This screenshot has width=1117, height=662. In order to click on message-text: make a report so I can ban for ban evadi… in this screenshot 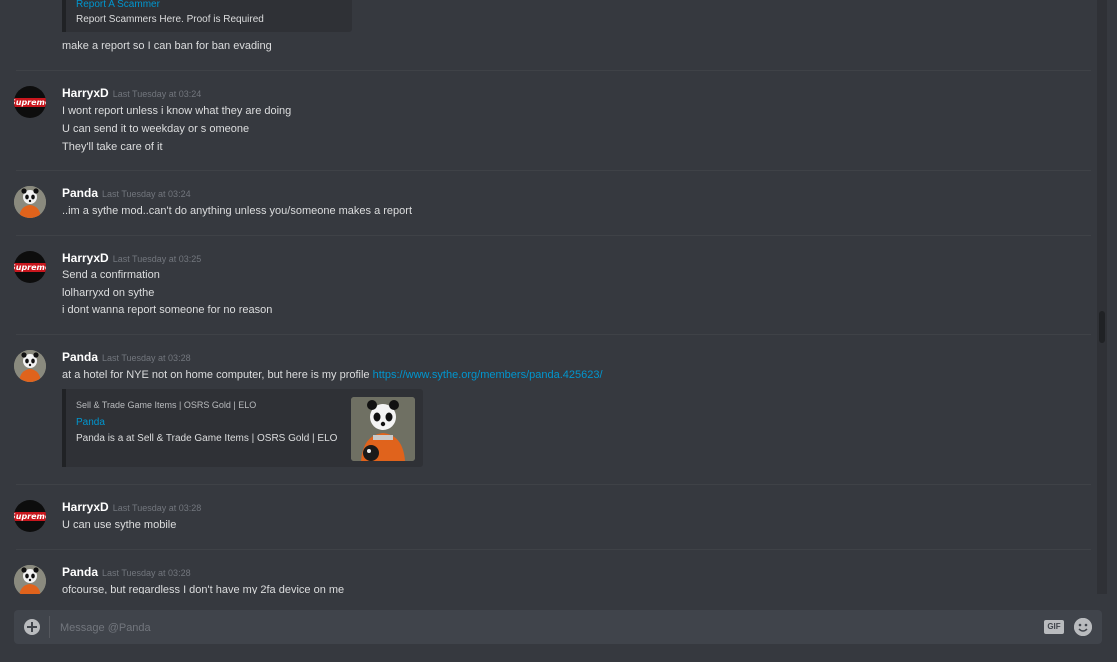, I will do `click(167, 46)`.